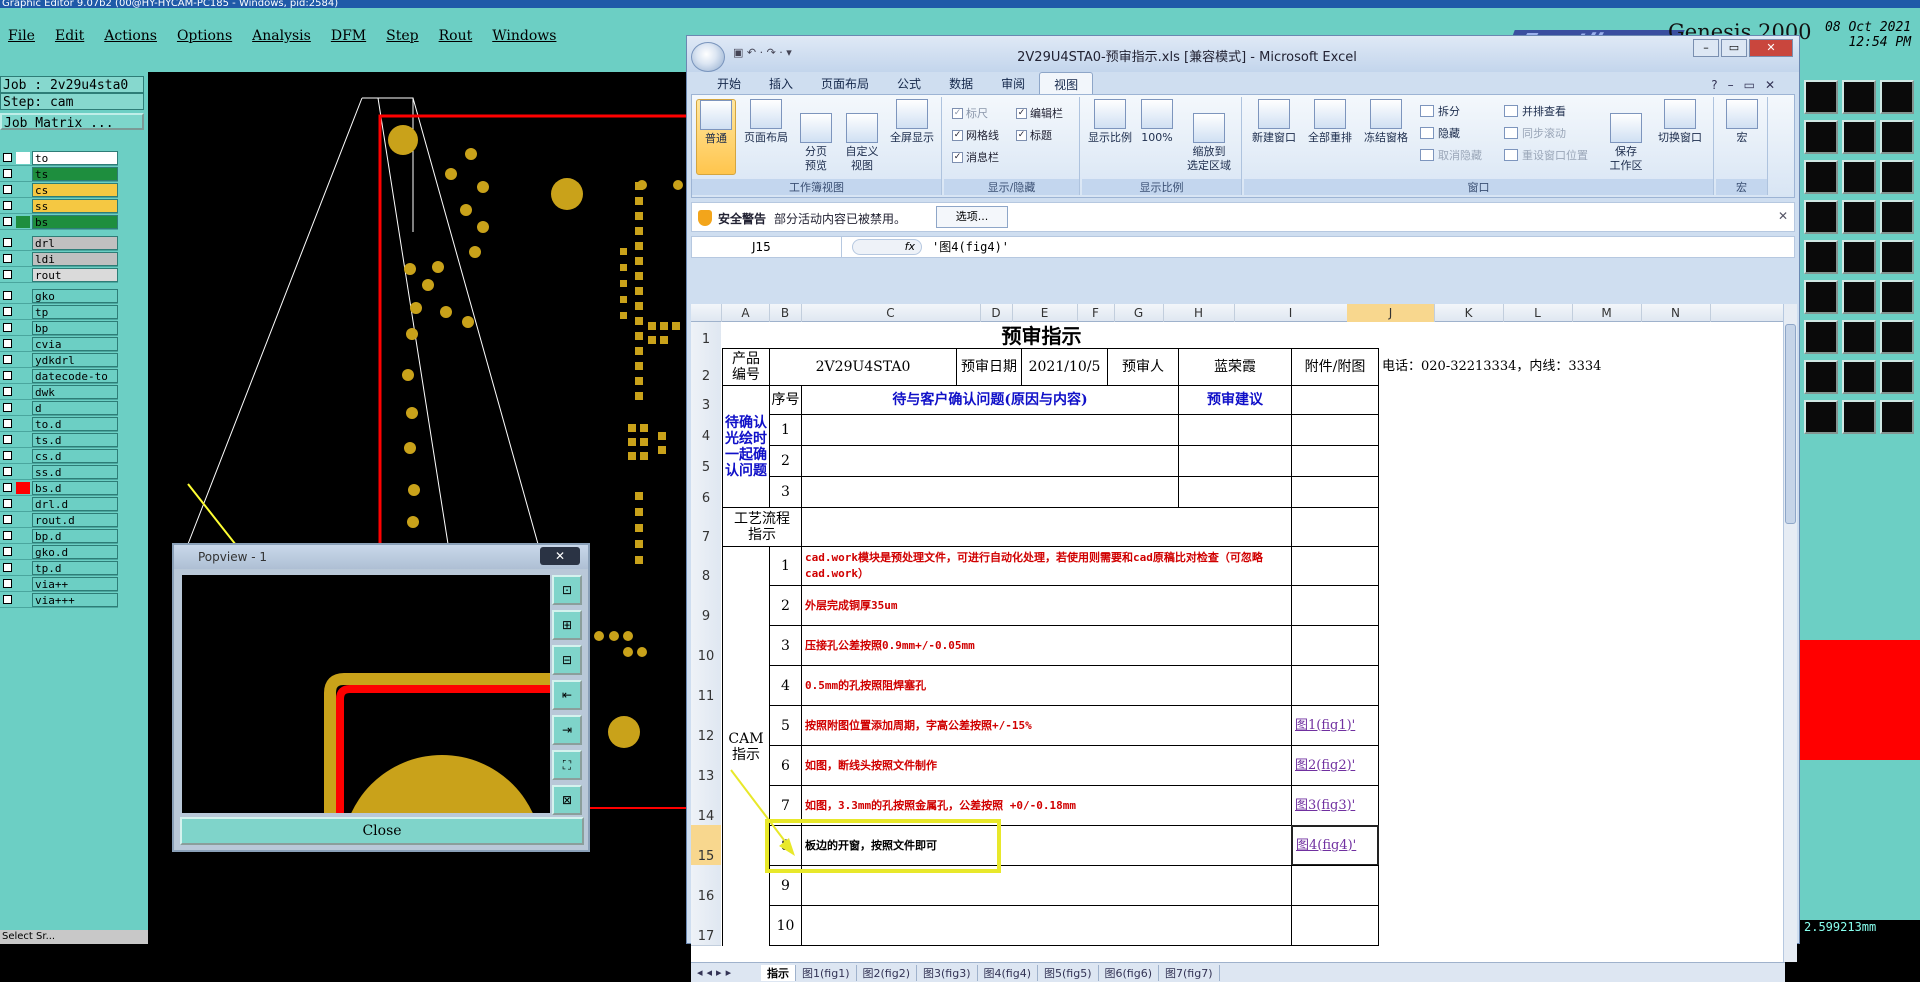 The height and width of the screenshot is (982, 1920). I want to click on vertical-scrollbar, so click(1790, 633).